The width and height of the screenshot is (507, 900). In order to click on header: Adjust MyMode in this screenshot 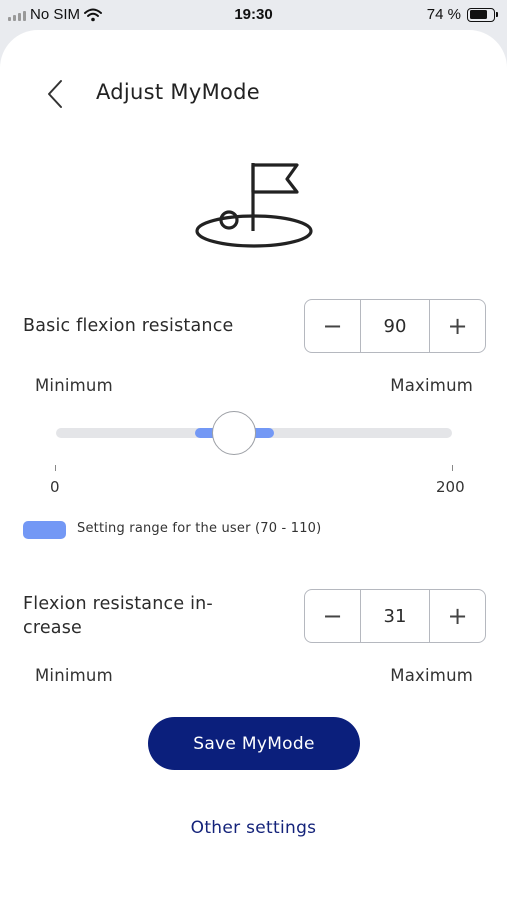, I will do `click(253, 94)`.